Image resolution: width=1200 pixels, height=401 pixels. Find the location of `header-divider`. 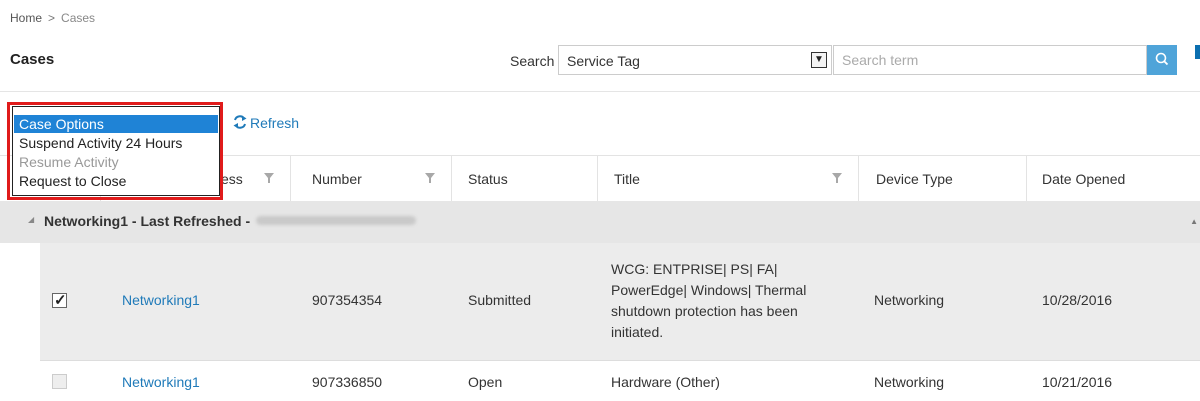

header-divider is located at coordinates (600, 91).